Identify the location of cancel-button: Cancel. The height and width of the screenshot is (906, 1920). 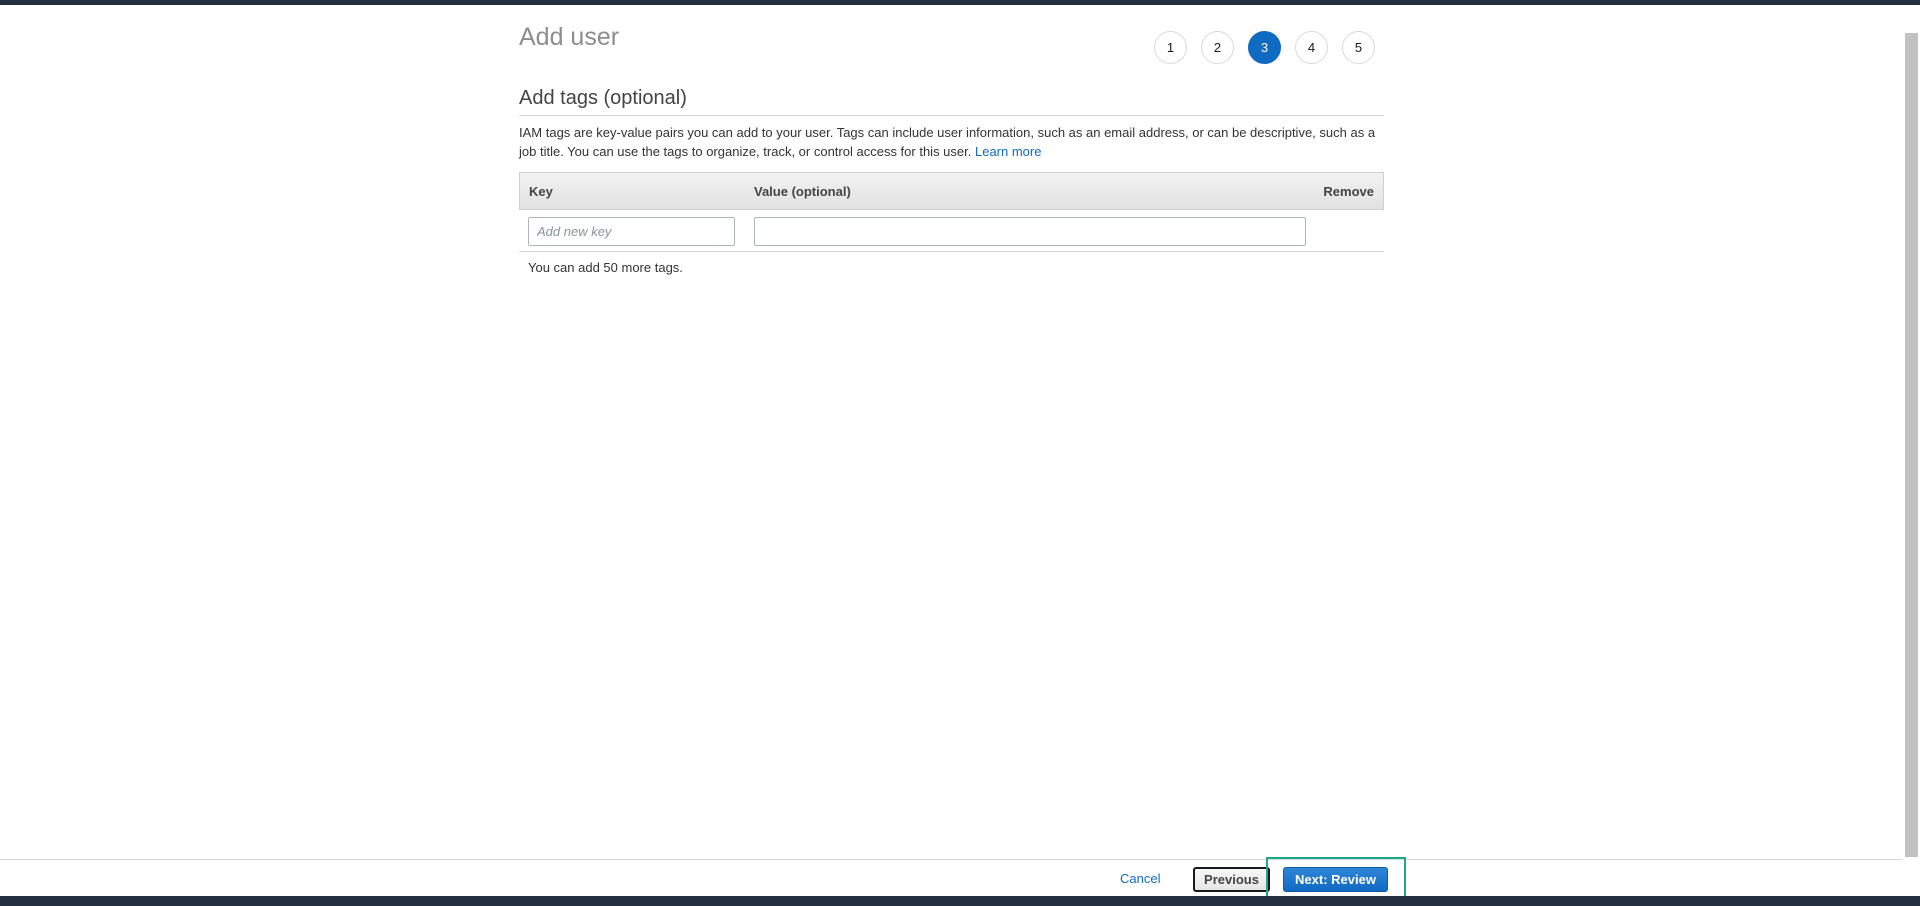
(1140, 878).